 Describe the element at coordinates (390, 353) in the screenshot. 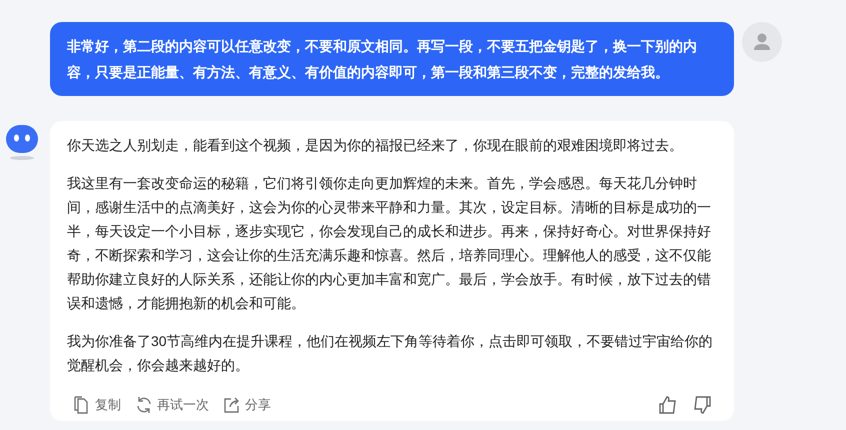

I see `answer-paragraph: 我为你准备了30节高维内在提升课程，他们在视频左下角等待着你，点击即可领取，不要错过宇宙给你的觉醒机会，你会越来越好的。` at that location.